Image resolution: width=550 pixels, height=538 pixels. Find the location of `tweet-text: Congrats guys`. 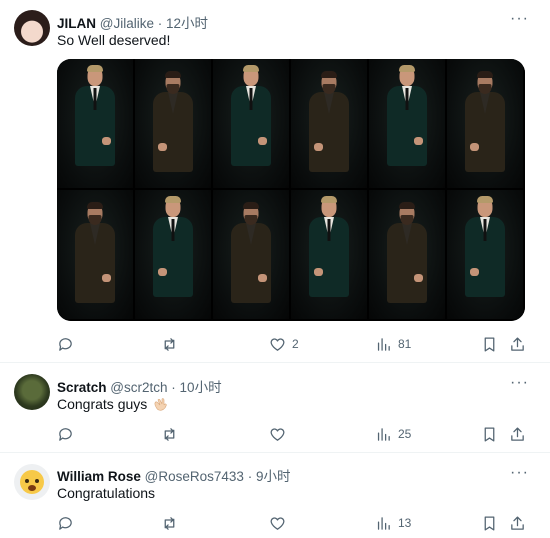

tweet-text: Congrats guys is located at coordinates (102, 404).